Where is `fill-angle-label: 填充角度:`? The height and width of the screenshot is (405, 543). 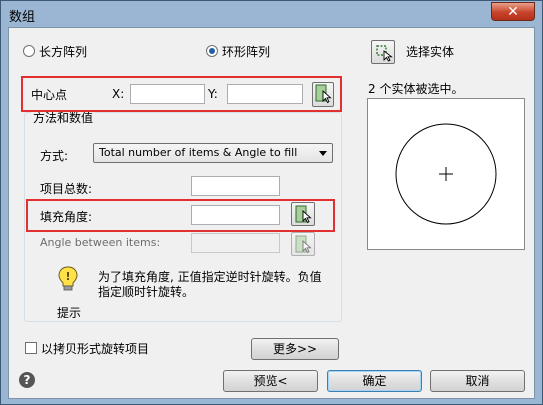 fill-angle-label: 填充角度: is located at coordinates (66, 217).